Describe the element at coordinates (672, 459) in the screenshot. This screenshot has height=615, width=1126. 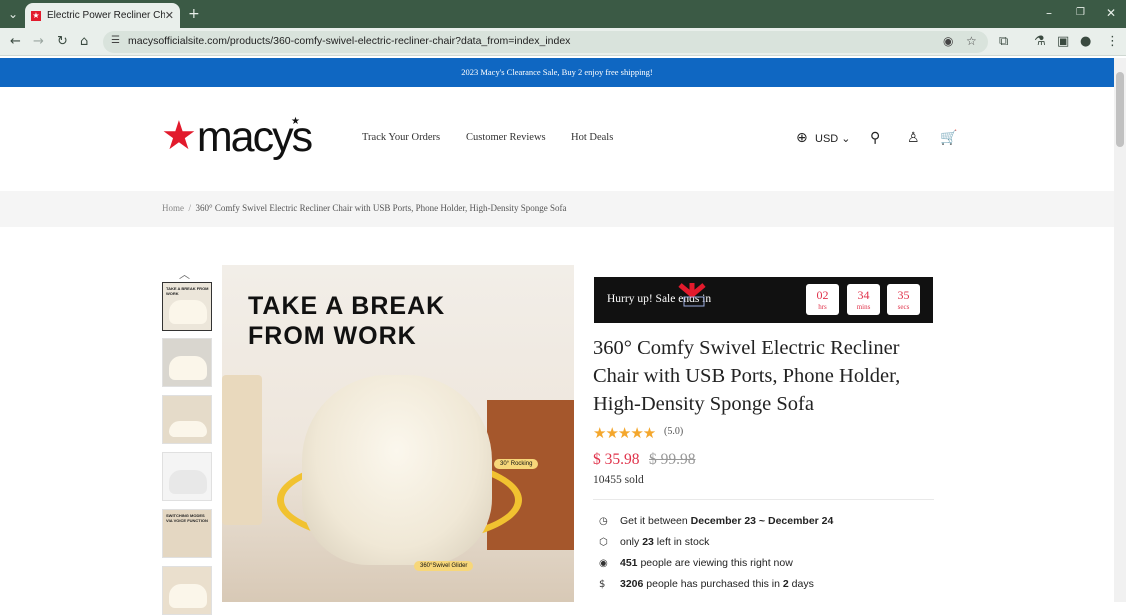
I see `original-price: $ 99.98` at that location.